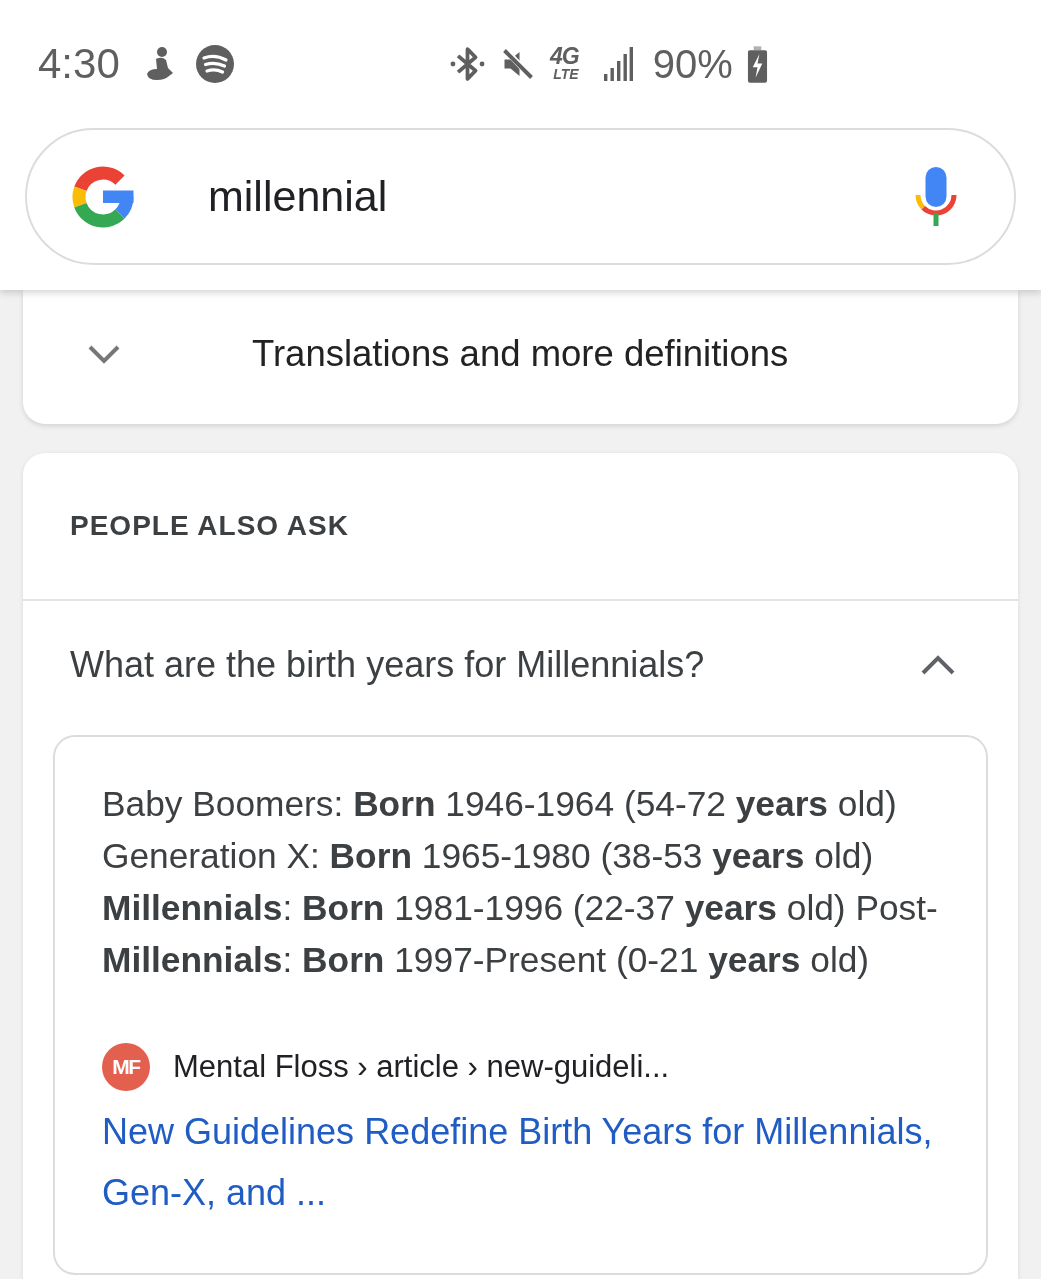 The width and height of the screenshot is (1041, 1279). I want to click on question-toggle: What are the birth years for Millennials?, so click(387, 665).